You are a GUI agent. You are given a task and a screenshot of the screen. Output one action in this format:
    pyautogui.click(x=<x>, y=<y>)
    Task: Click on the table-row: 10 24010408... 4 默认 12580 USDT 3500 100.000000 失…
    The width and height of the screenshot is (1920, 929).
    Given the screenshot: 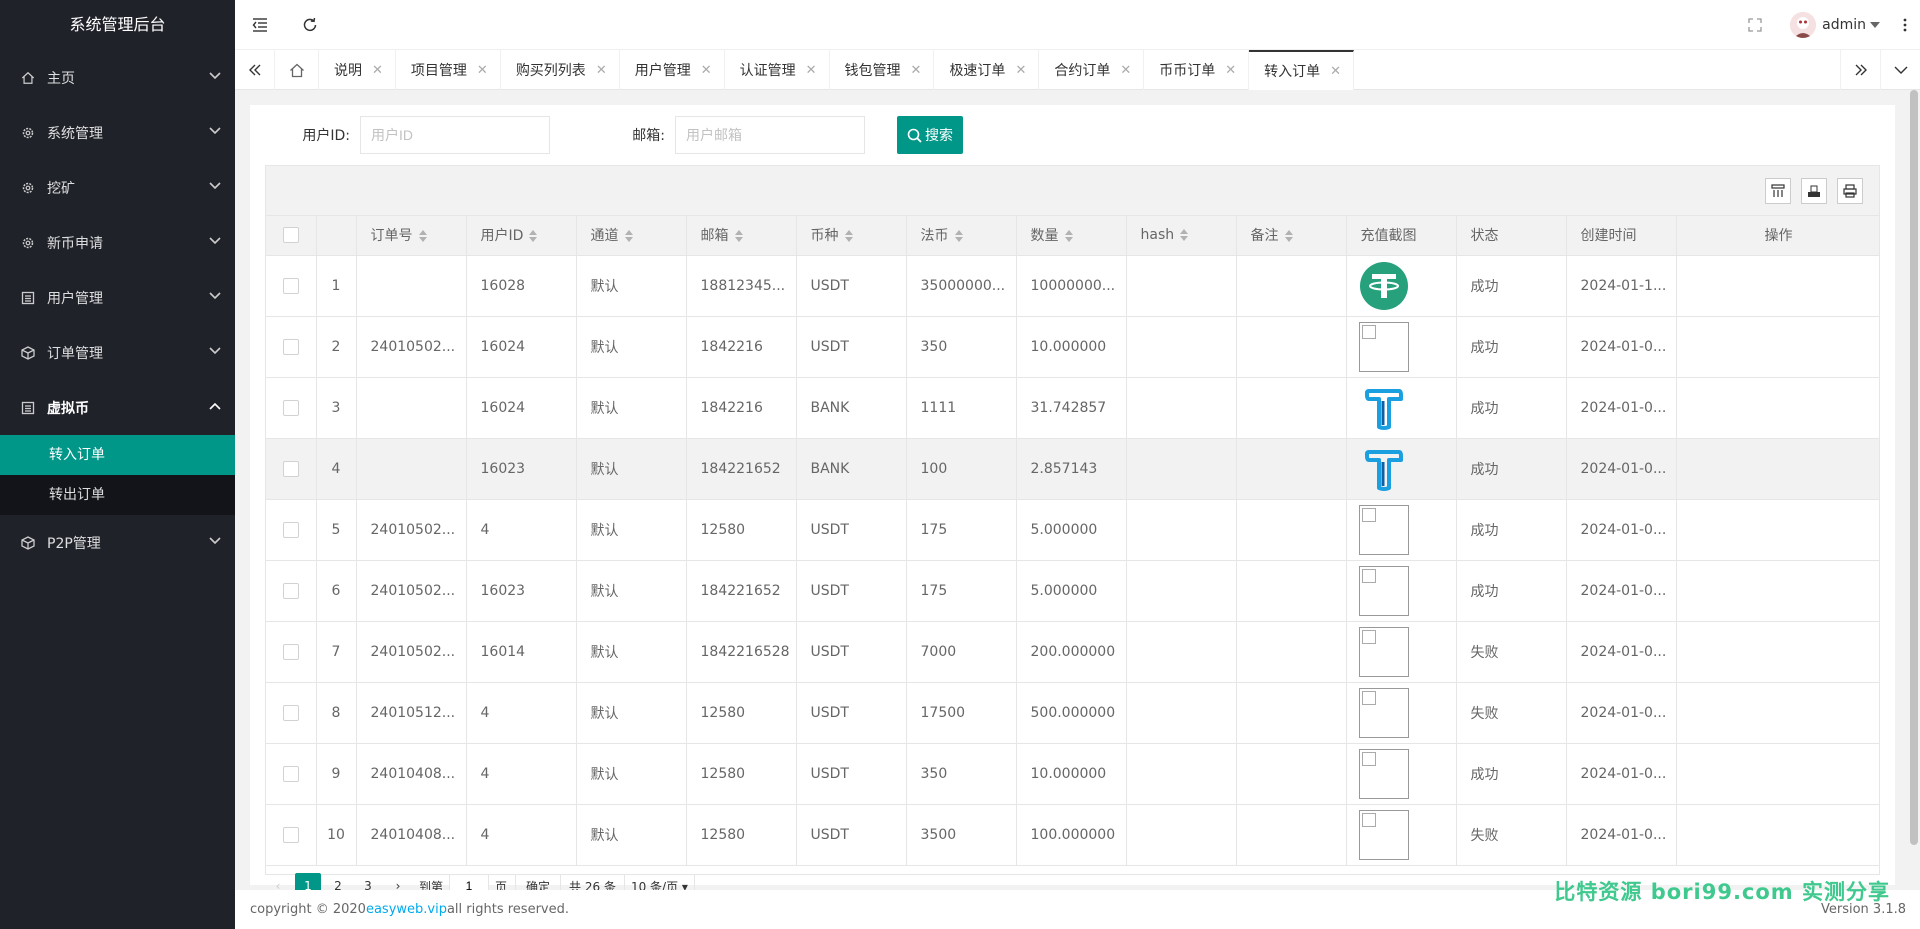 What is the action you would take?
    pyautogui.click(x=1072, y=835)
    